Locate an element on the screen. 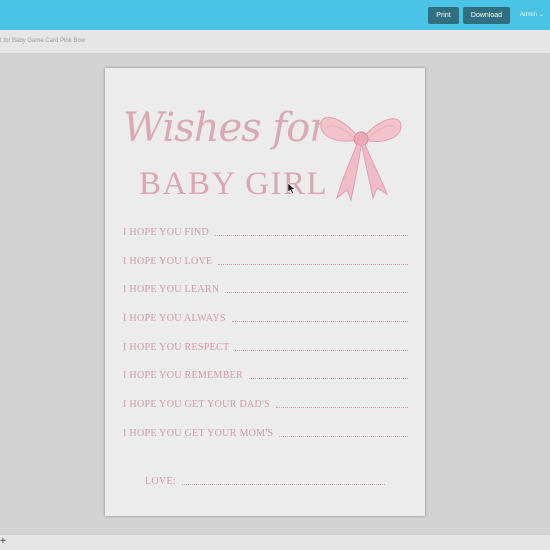 The height and width of the screenshot is (550, 550). wish-line-4: I HOPE YOU ALWAYS is located at coordinates (265, 317).